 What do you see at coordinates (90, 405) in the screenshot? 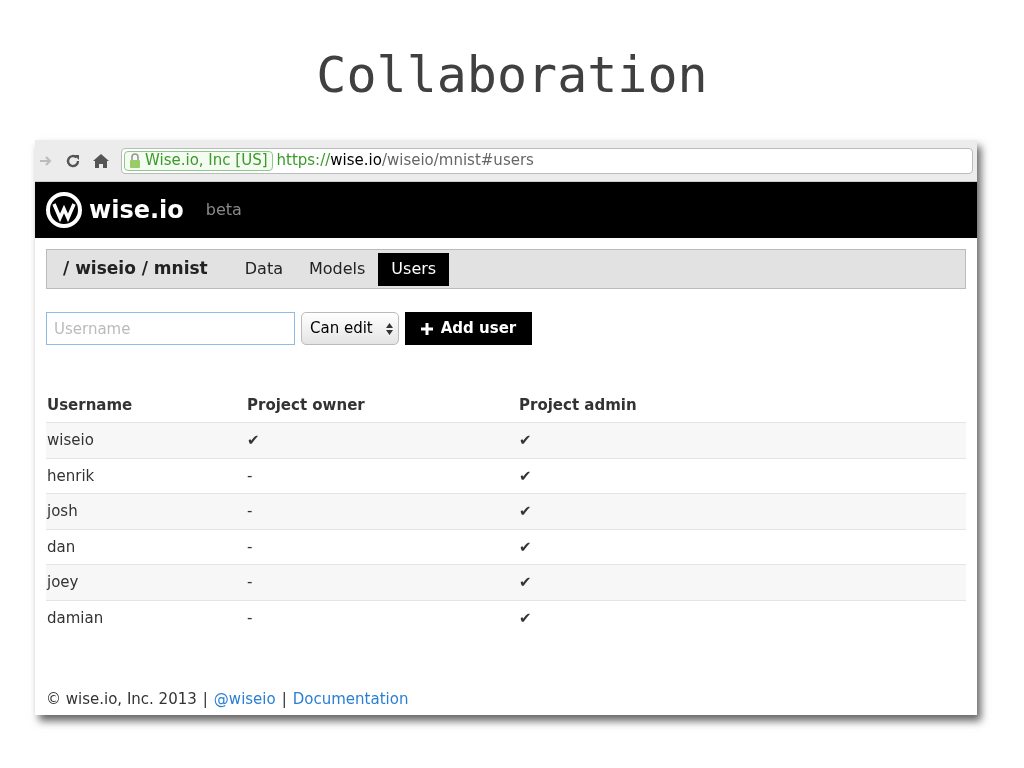
I see `column-header: Username` at bounding box center [90, 405].